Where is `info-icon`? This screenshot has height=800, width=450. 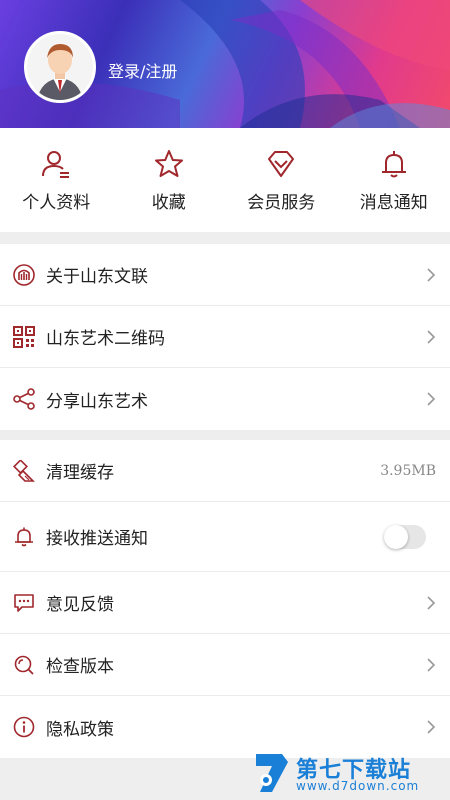
info-icon is located at coordinates (24, 727).